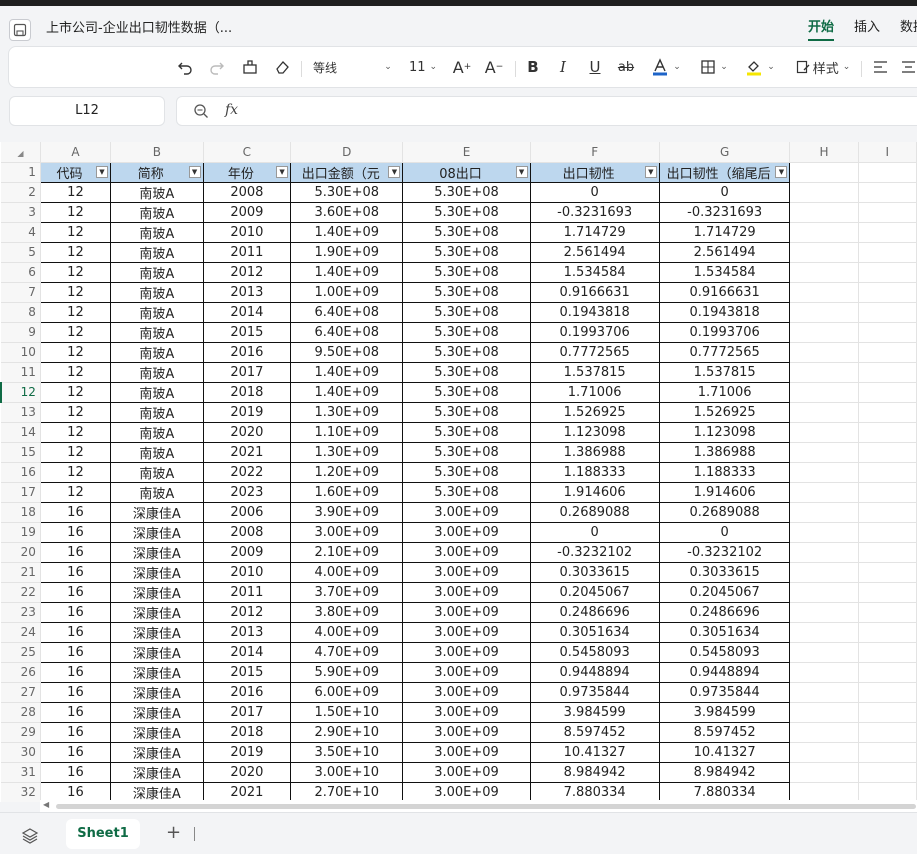 Image resolution: width=917 pixels, height=854 pixels. What do you see at coordinates (347, 712) in the screenshot?
I see `export-amount-cell: 1.50E+10` at bounding box center [347, 712].